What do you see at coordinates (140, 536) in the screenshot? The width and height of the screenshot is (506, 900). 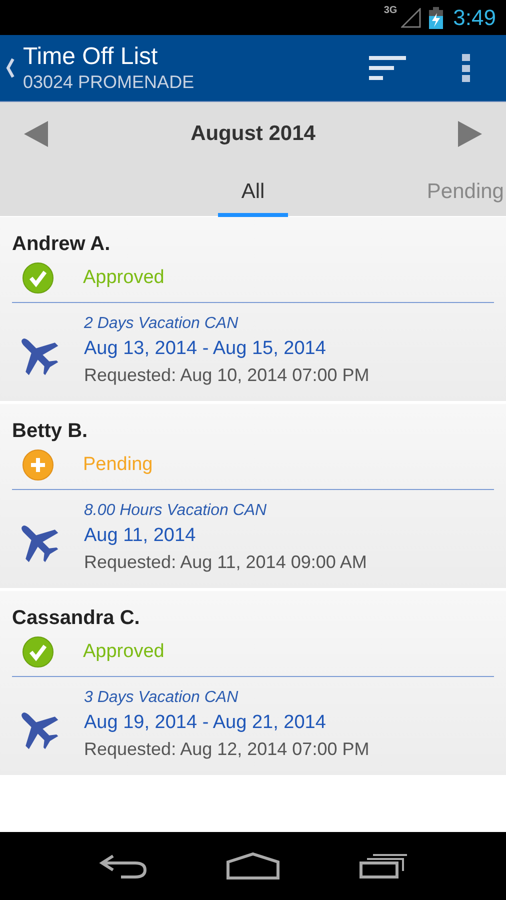 I see `leave-dates: Aug 11, 2014` at bounding box center [140, 536].